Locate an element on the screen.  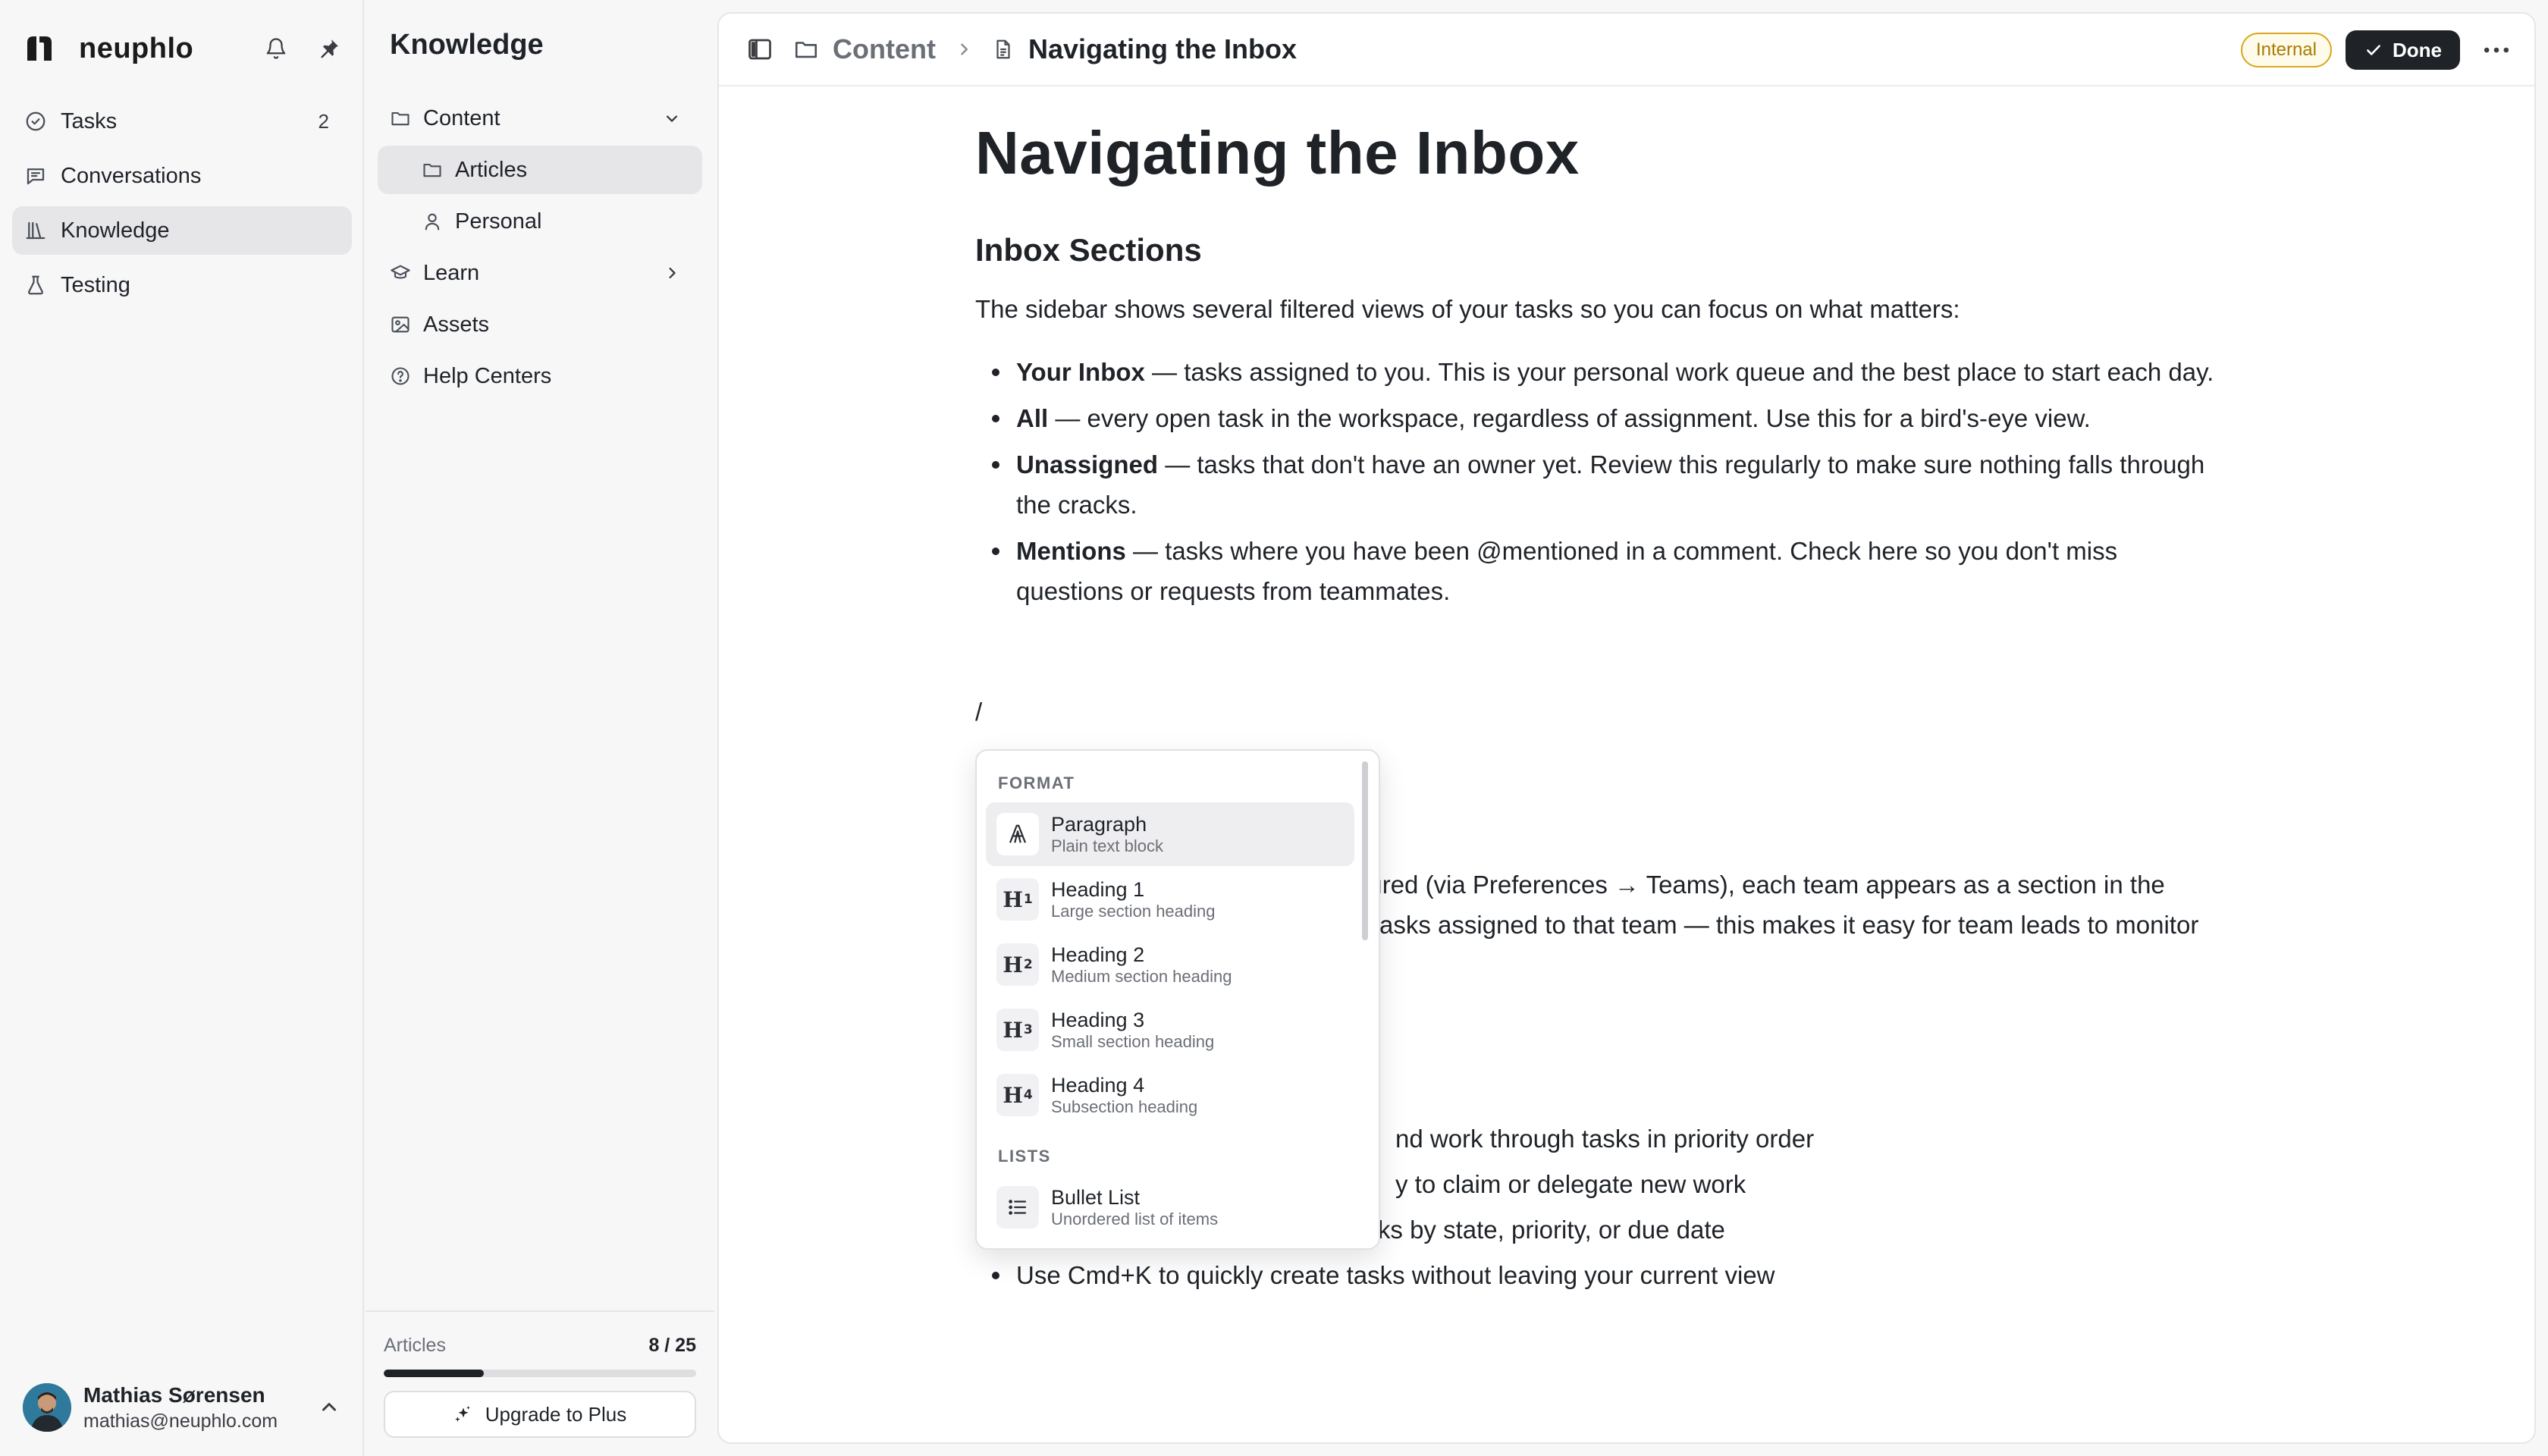
tree-item-articles: Articles is located at coordinates (540, 170).